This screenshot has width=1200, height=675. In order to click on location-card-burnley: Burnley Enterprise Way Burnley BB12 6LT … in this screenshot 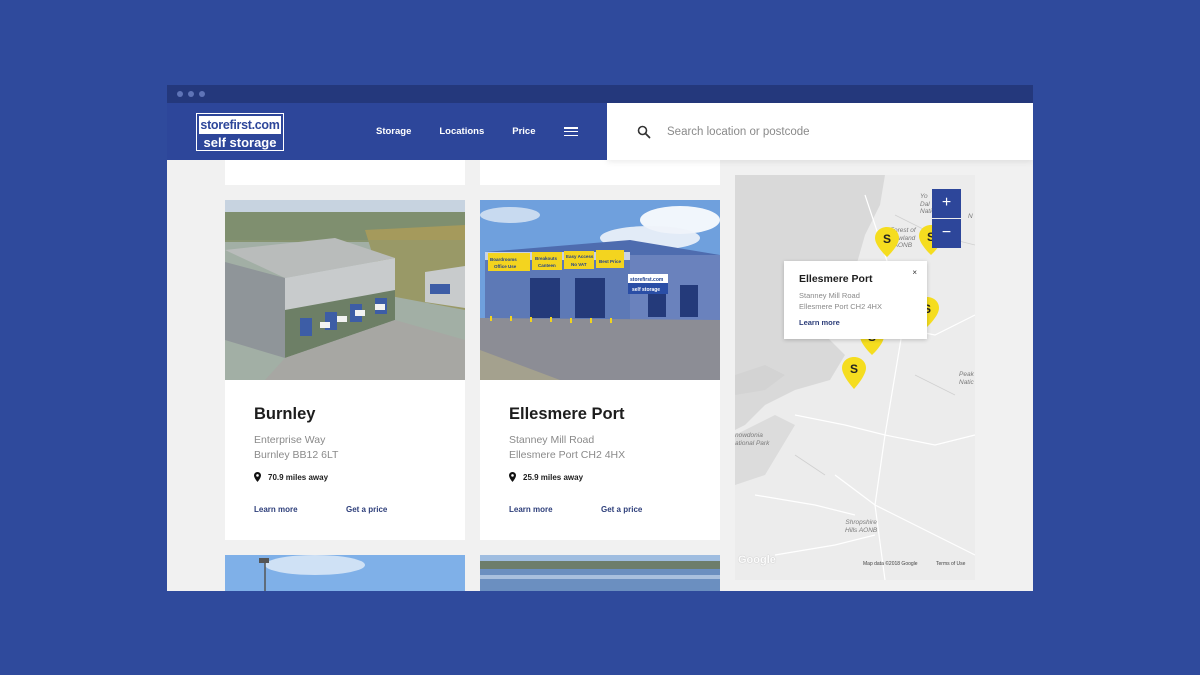, I will do `click(345, 370)`.